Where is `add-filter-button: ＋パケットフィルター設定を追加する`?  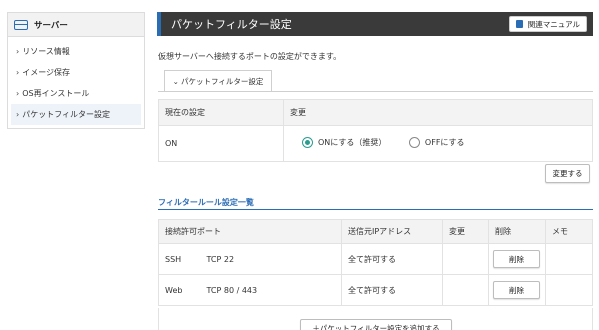 add-filter-button: ＋パケットフィルター設定を追加する is located at coordinates (376, 324).